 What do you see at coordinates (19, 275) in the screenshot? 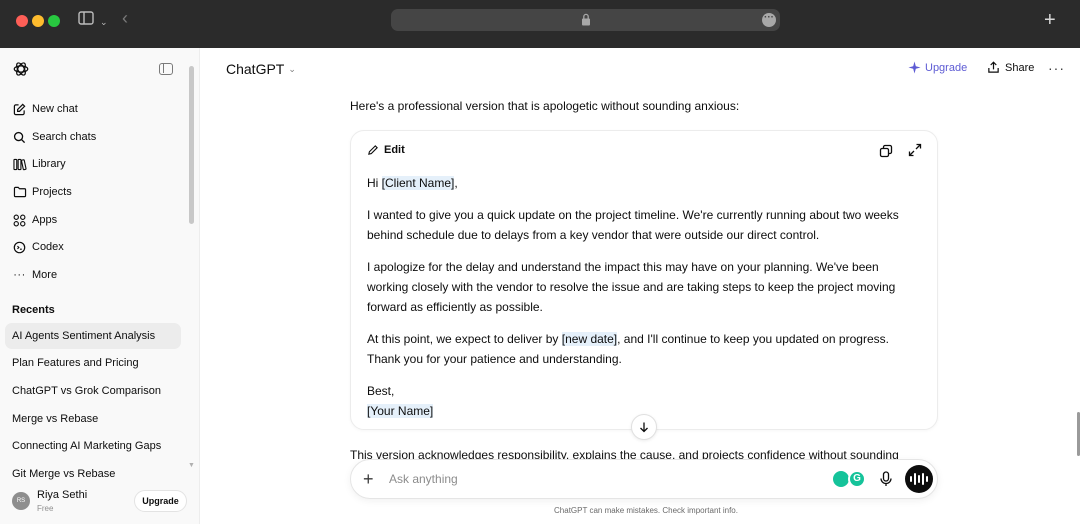
I see `more-dots-icon: ···` at bounding box center [19, 275].